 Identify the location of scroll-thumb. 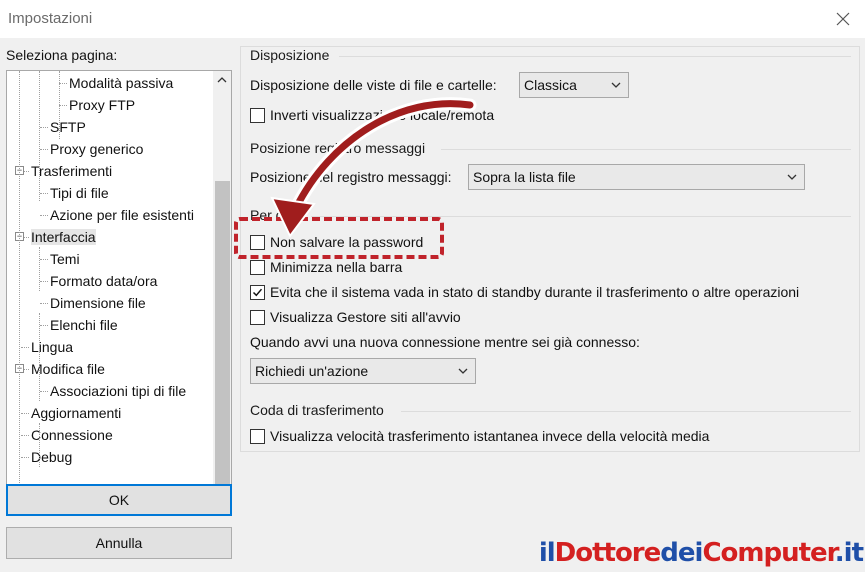
(222, 336).